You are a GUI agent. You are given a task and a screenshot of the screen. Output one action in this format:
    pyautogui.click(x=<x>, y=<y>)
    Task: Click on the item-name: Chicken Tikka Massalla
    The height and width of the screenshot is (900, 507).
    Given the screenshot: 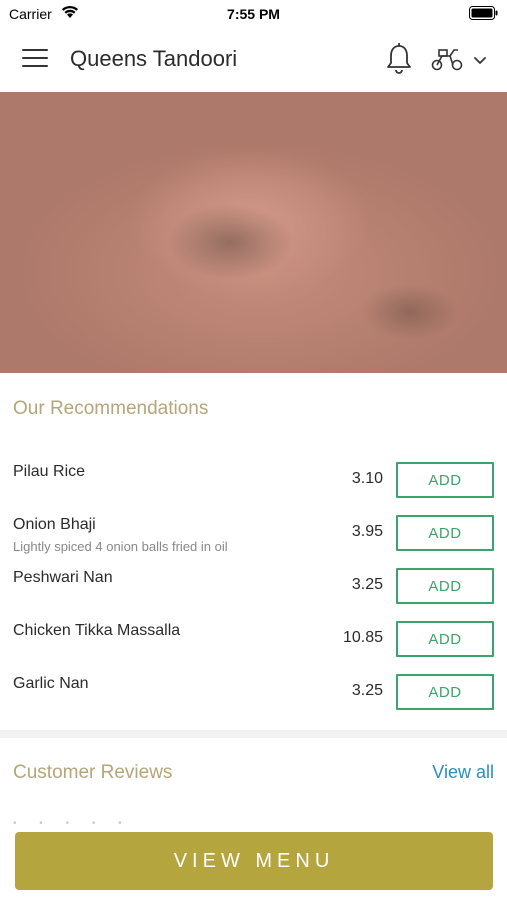 What is the action you would take?
    pyautogui.click(x=97, y=630)
    